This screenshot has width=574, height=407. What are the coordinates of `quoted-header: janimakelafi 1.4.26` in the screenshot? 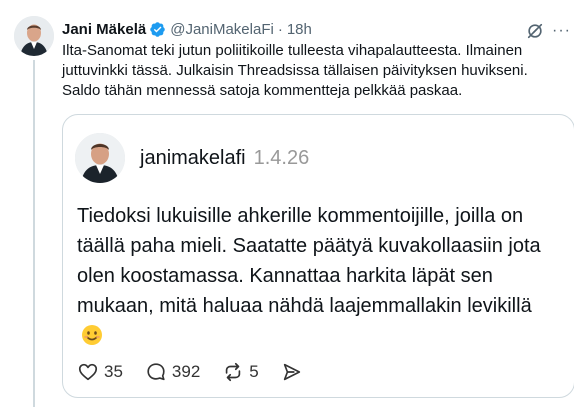 It's located at (224, 158).